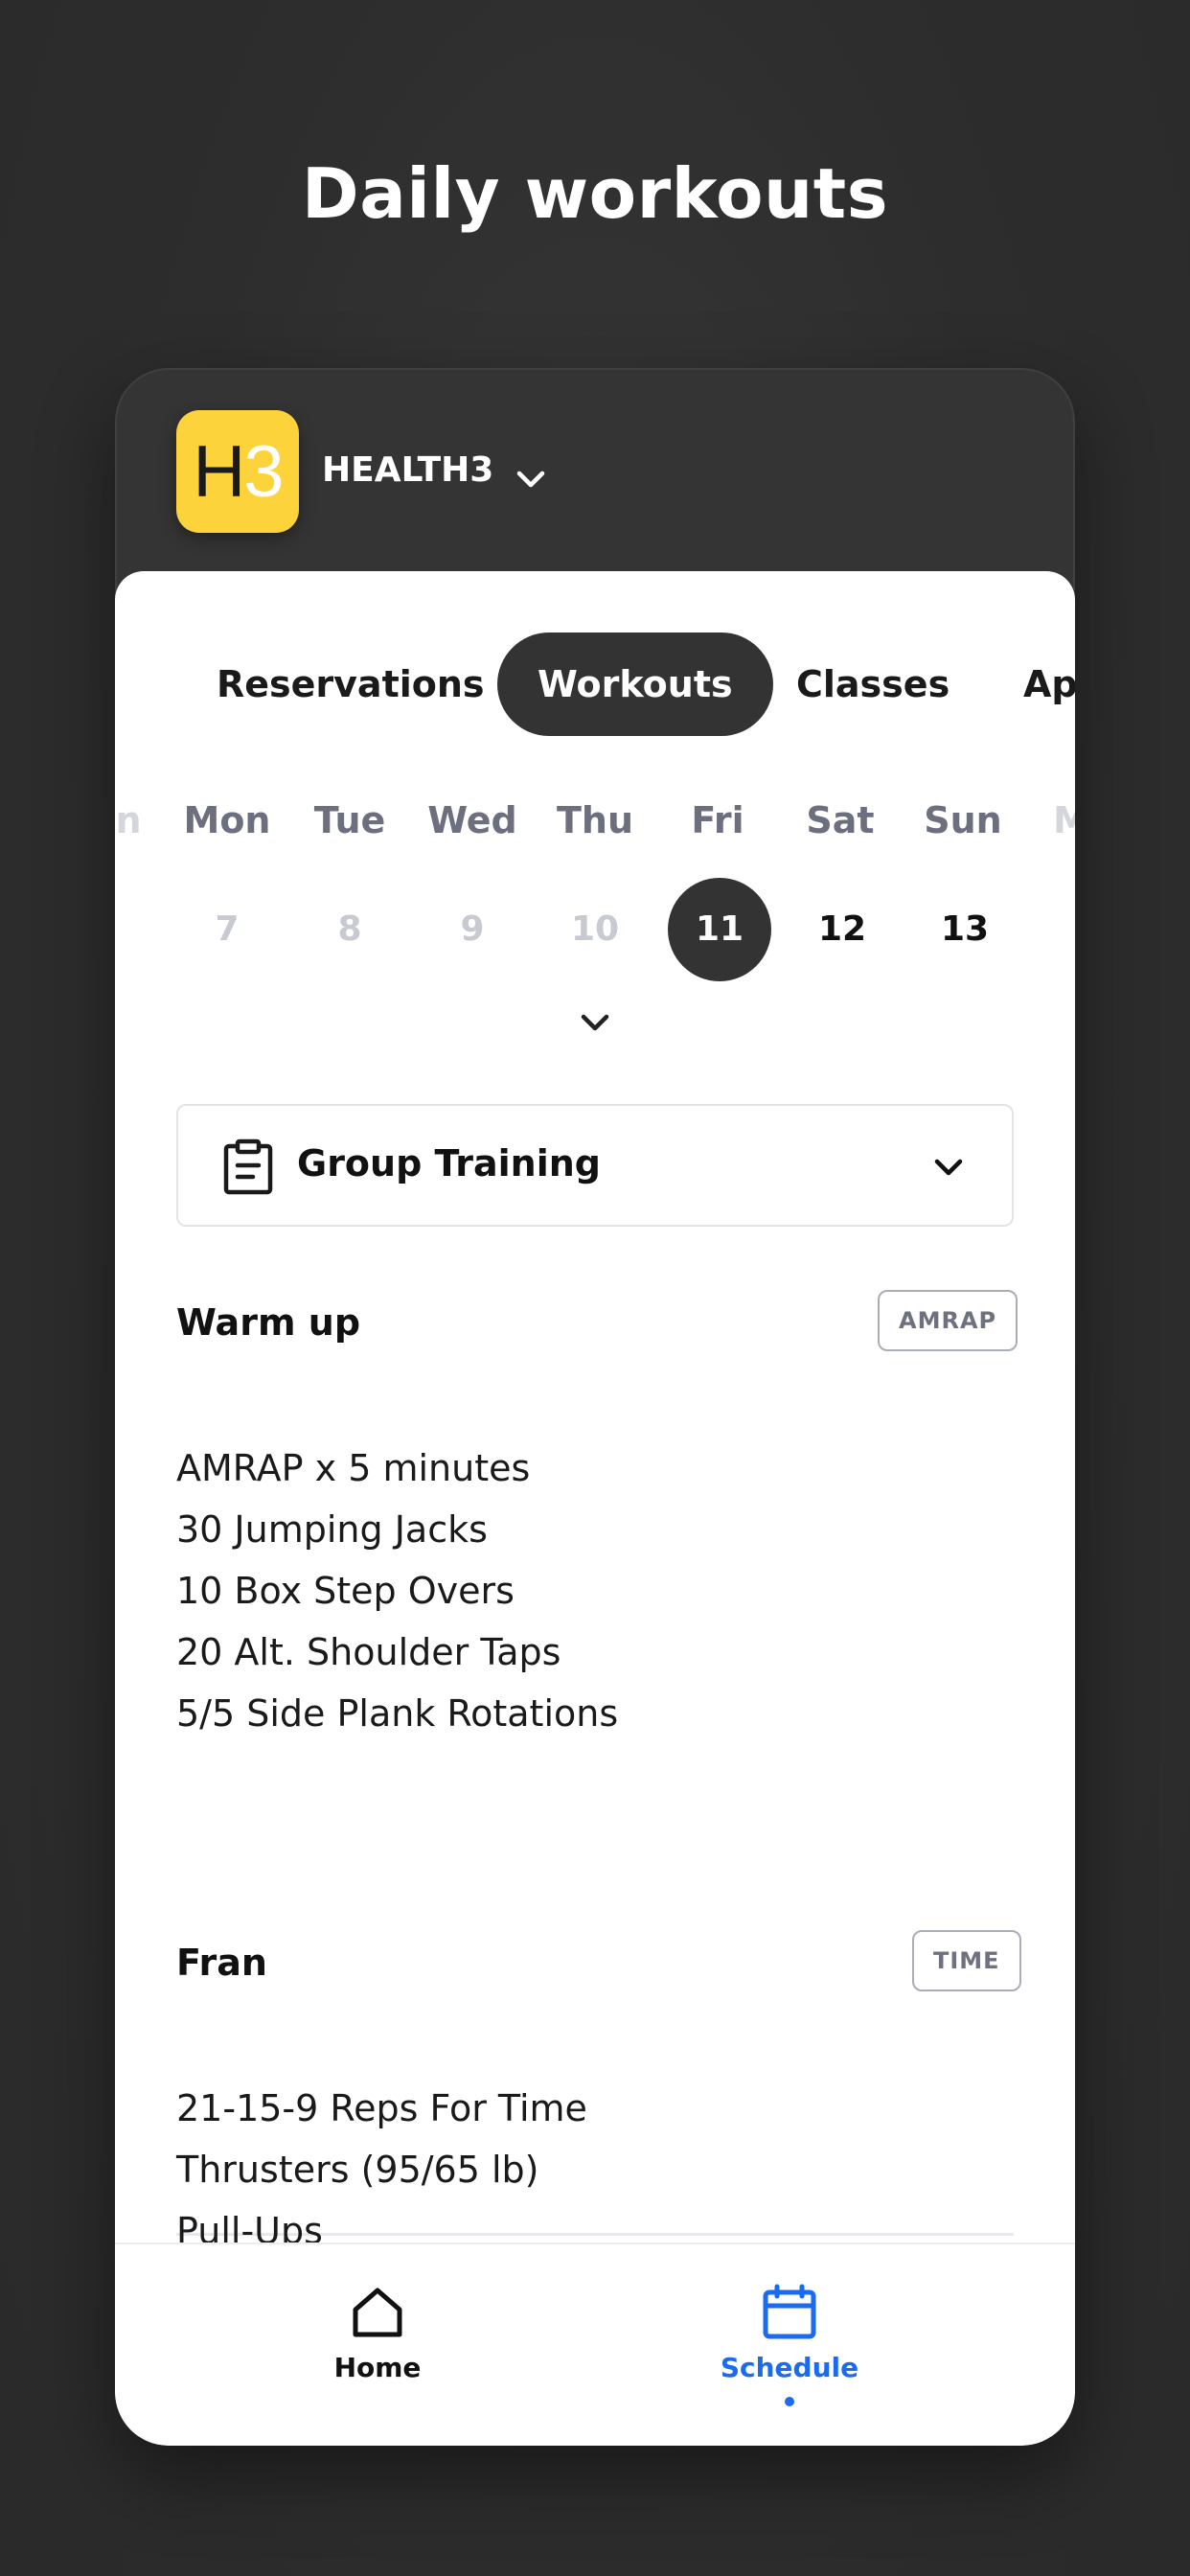 This screenshot has width=1190, height=2576. I want to click on workout-line: 30 Jumping Jacks, so click(332, 1529).